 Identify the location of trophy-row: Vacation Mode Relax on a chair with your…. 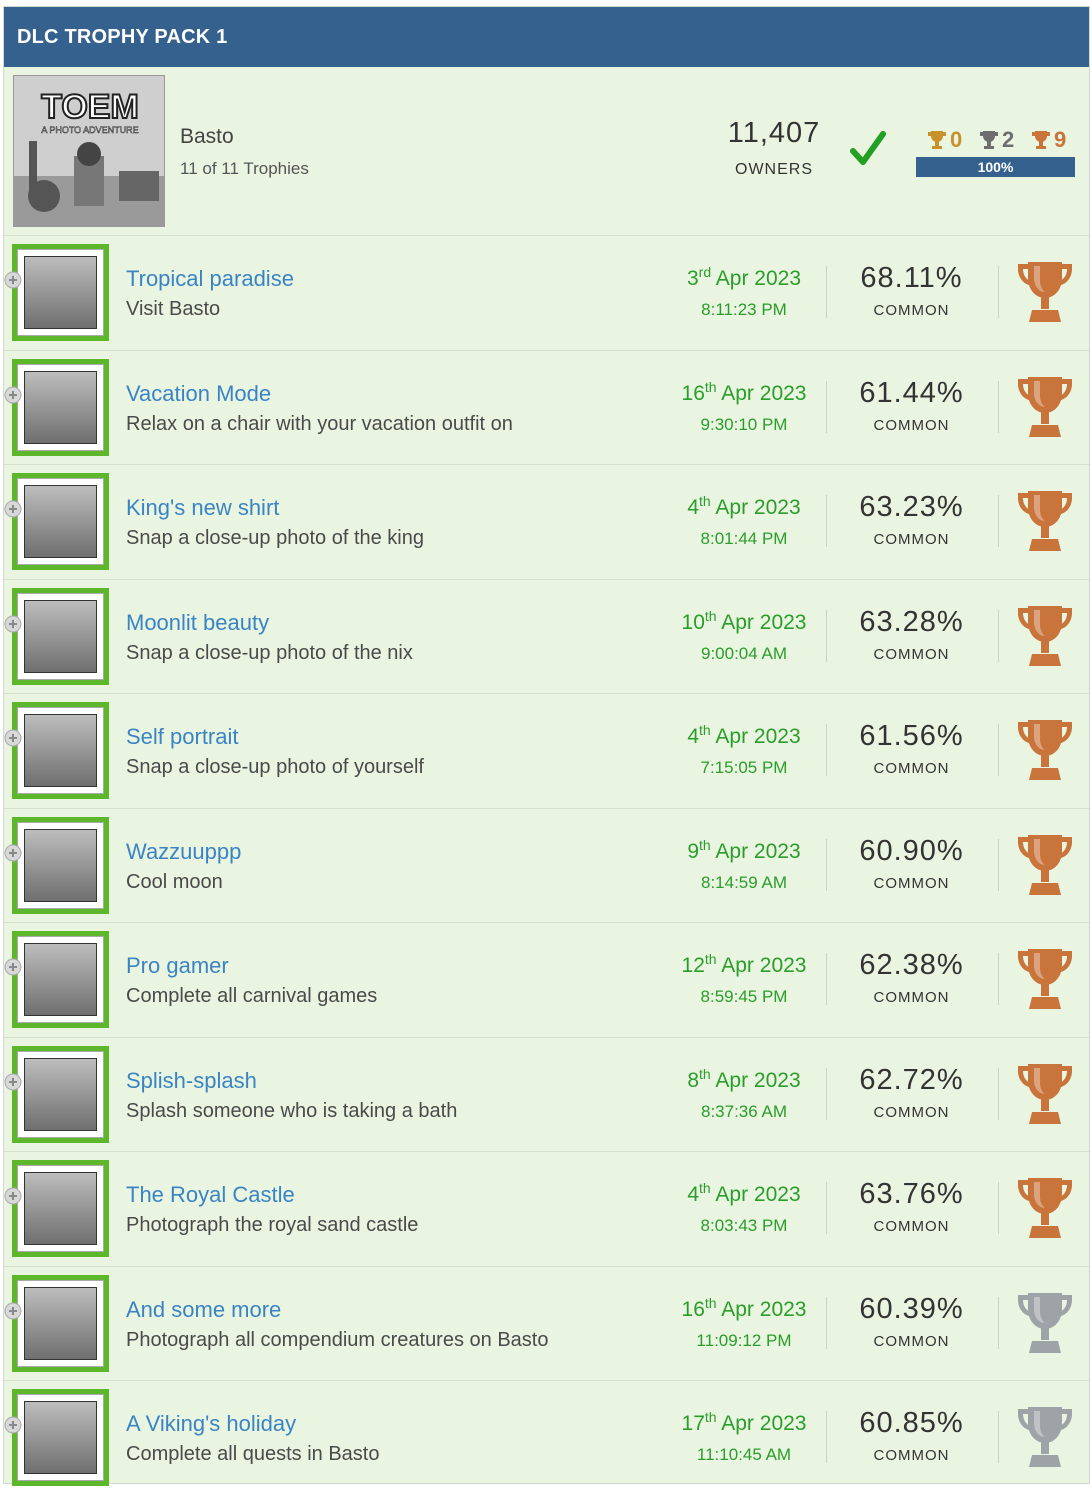
(546, 408).